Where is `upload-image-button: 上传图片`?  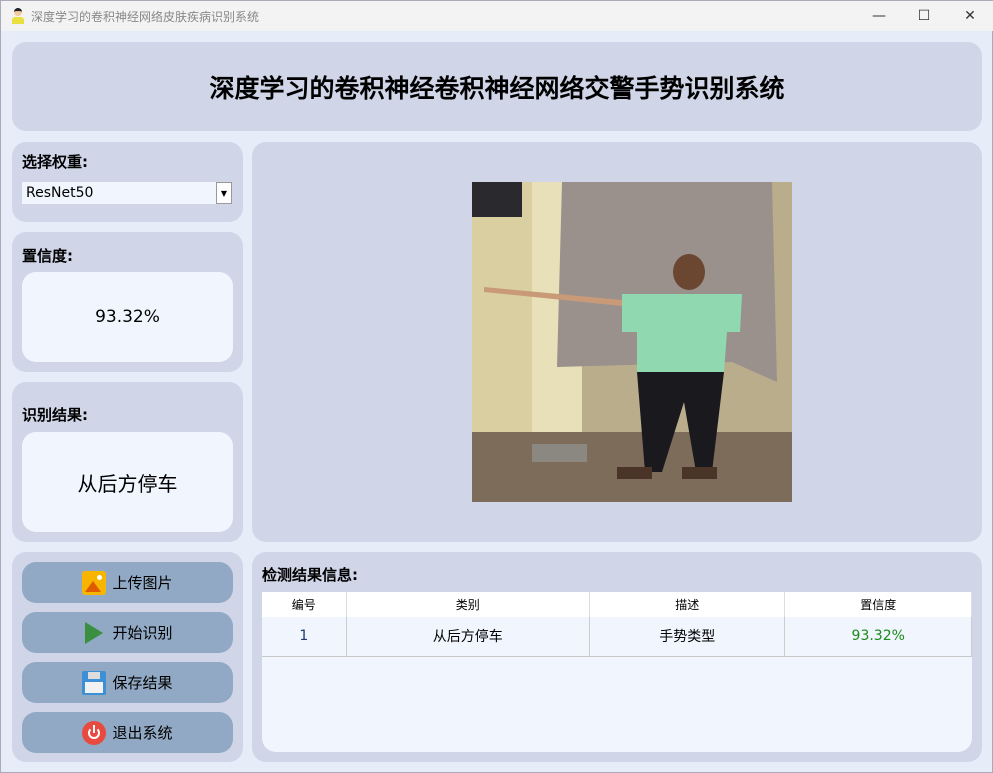 upload-image-button: 上传图片 is located at coordinates (127, 582).